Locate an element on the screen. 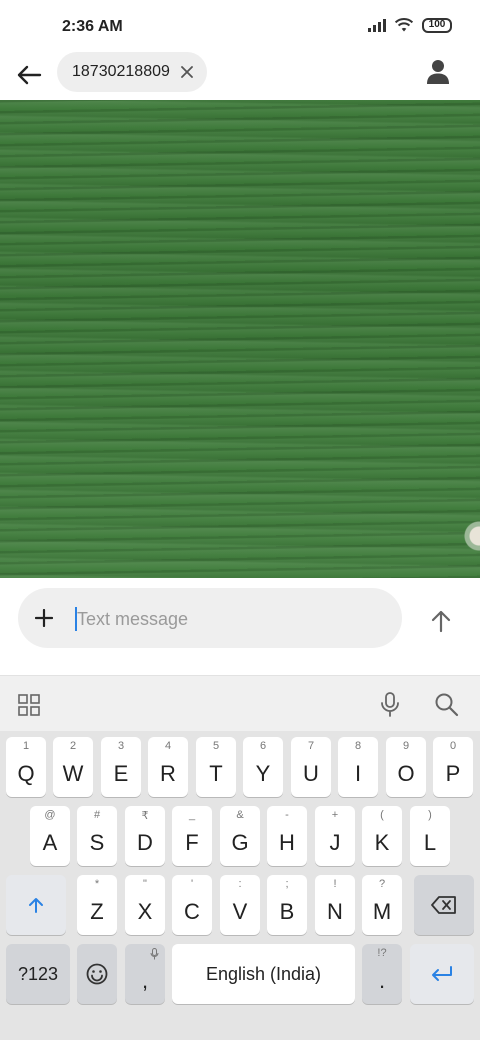 The image size is (480, 1040). back-button is located at coordinates (29, 75).